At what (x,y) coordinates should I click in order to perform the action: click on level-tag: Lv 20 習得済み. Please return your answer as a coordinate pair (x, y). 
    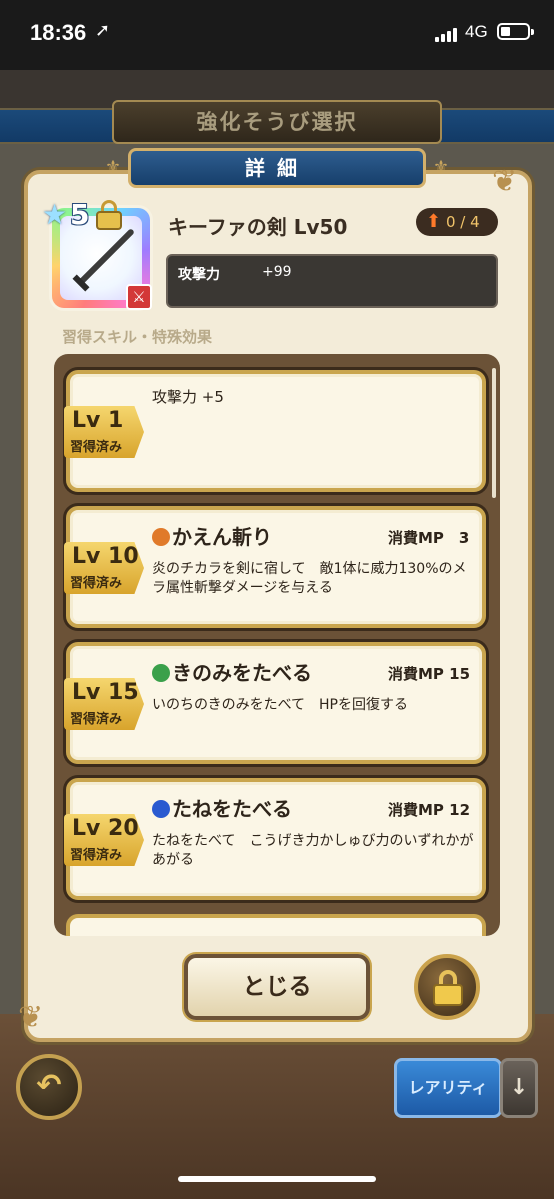
    Looking at the image, I should click on (104, 840).